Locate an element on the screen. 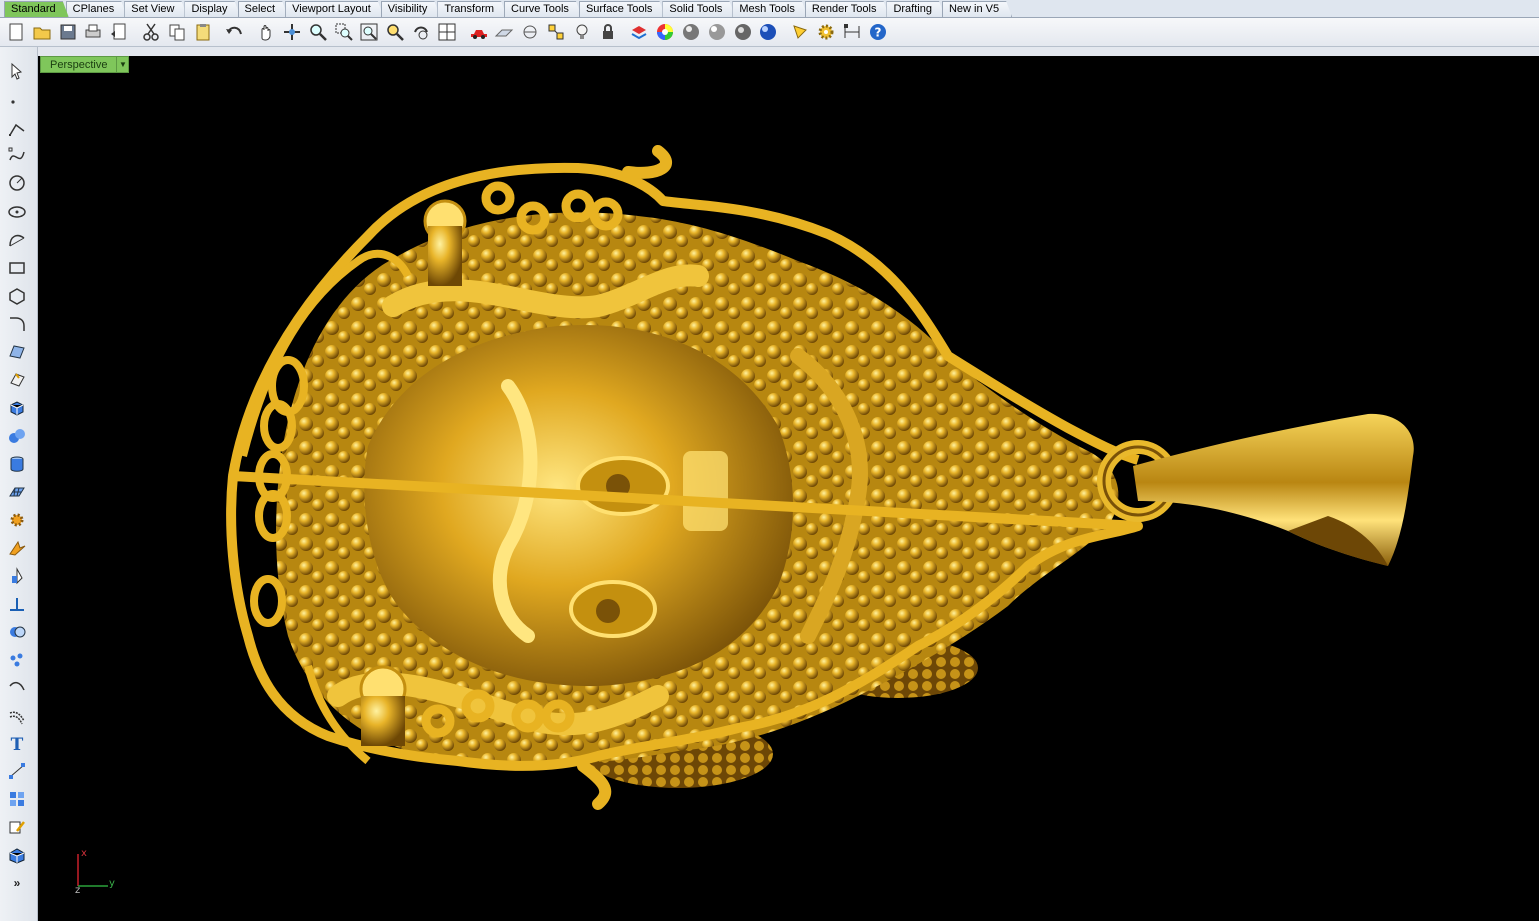 This screenshot has width=1539, height=921. tab-set-view: Set View is located at coordinates (155, 9).